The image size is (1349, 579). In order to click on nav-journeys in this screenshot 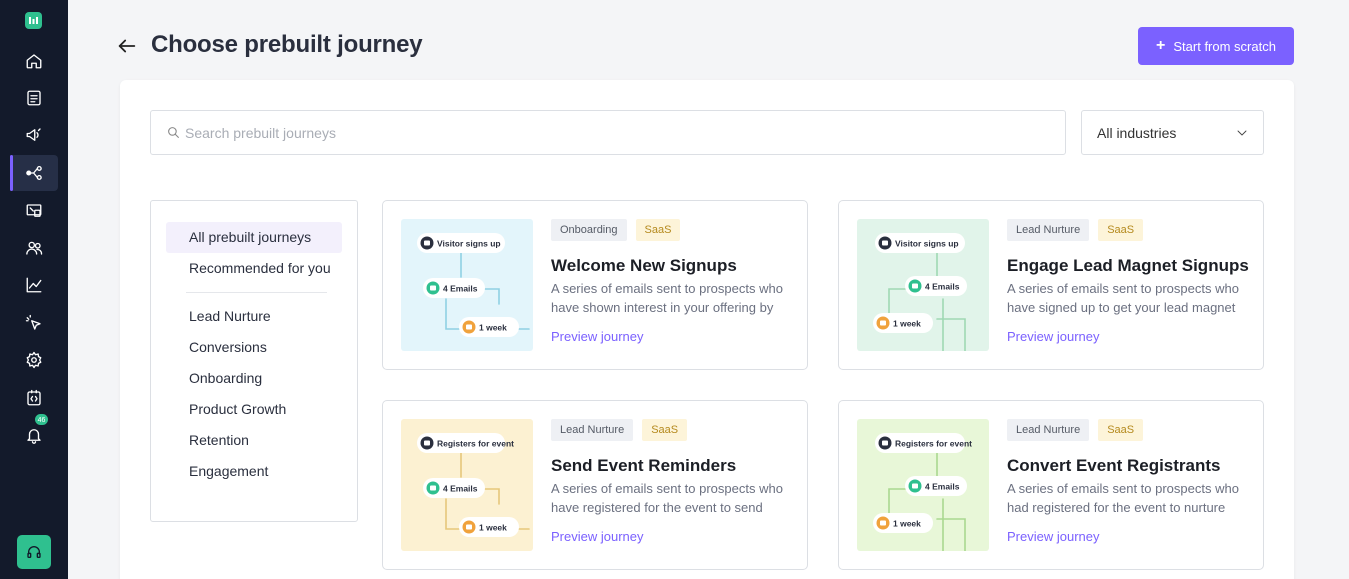, I will do `click(34, 173)`.